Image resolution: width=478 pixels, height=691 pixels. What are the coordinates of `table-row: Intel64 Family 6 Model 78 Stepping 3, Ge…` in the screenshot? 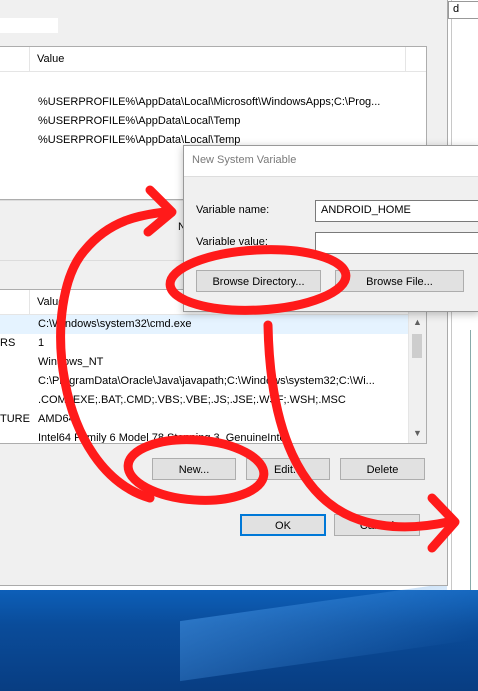 It's located at (213, 436).